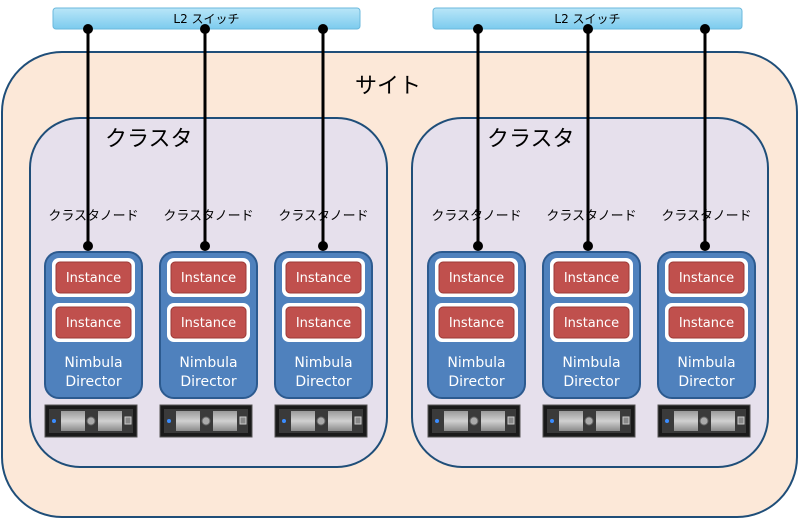  Describe the element at coordinates (388, 86) in the screenshot. I see `site-label: サイト` at that location.